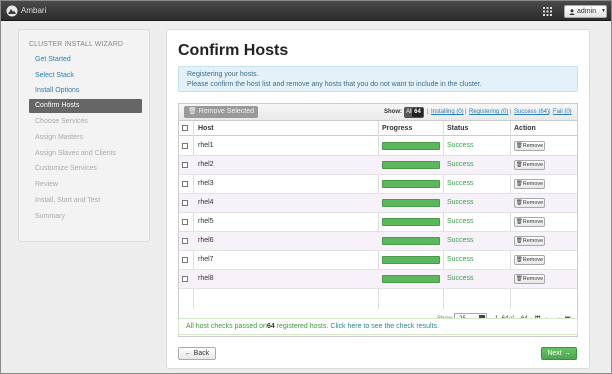 The width and height of the screenshot is (612, 374). Describe the element at coordinates (46, 184) in the screenshot. I see `sidebar-item-review: Review` at that location.